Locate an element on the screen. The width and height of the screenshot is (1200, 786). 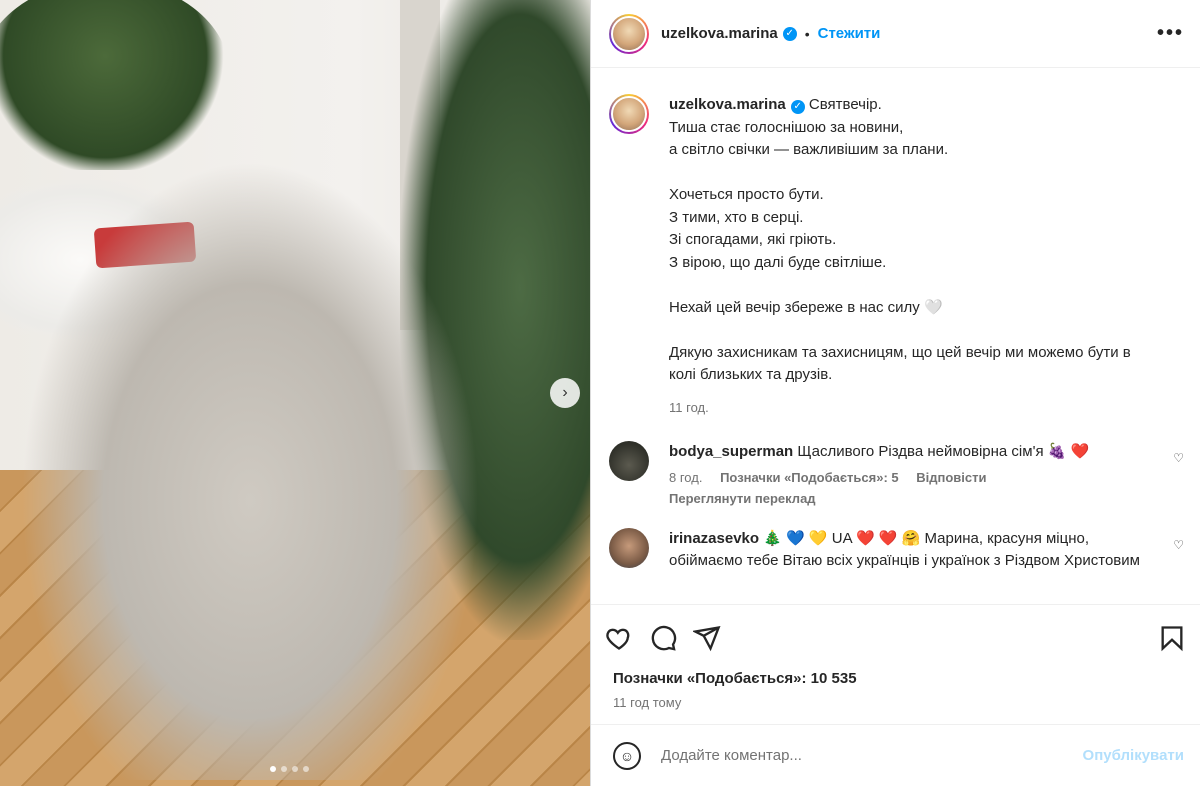
comment-username: irinazasevko is located at coordinates (714, 538).